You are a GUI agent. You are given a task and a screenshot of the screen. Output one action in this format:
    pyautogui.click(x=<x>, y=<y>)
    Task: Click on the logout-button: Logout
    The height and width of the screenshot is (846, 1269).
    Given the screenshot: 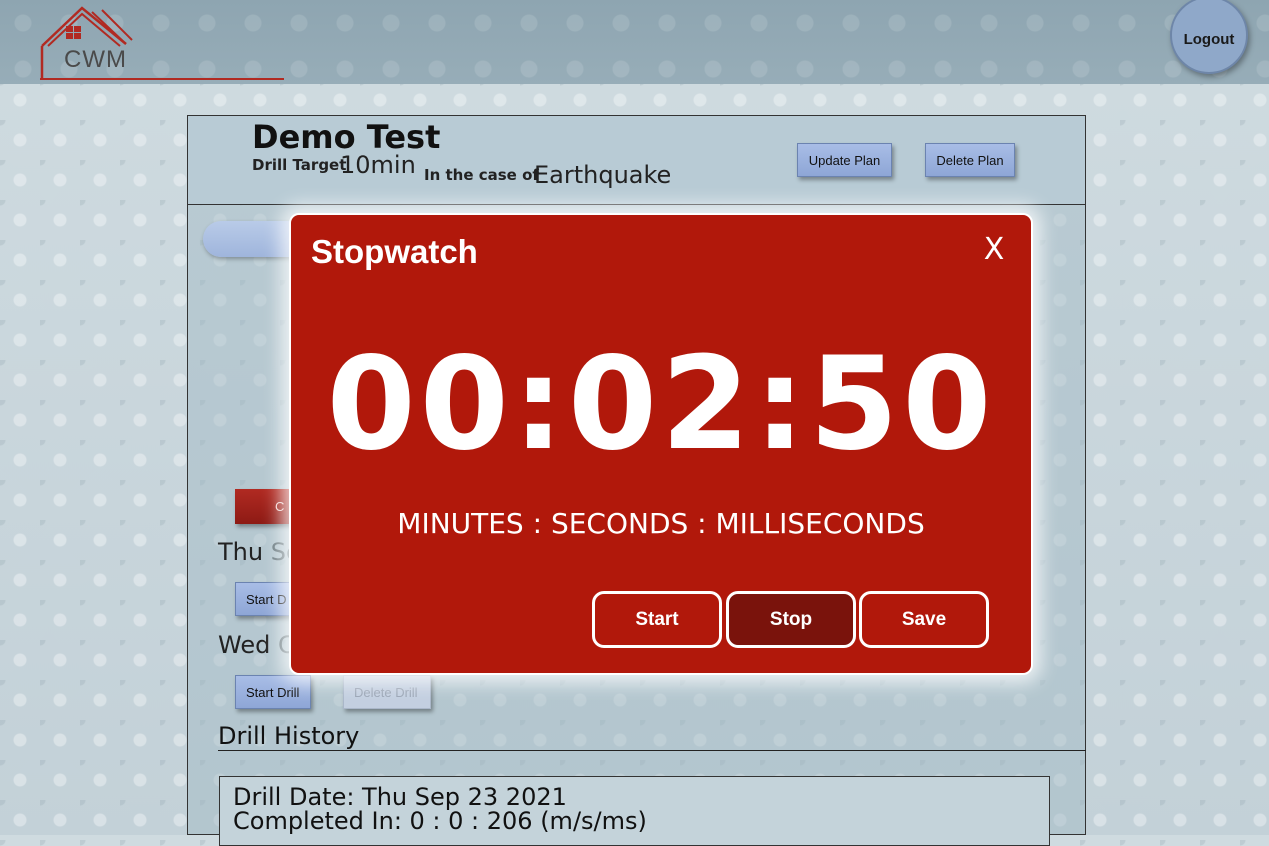 What is the action you would take?
    pyautogui.click(x=1209, y=37)
    